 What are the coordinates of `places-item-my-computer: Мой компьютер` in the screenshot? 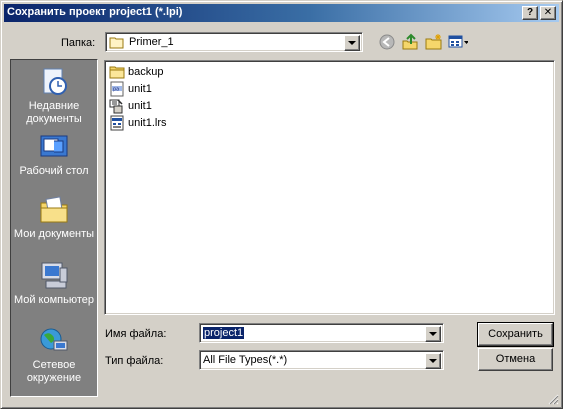 It's located at (54, 283).